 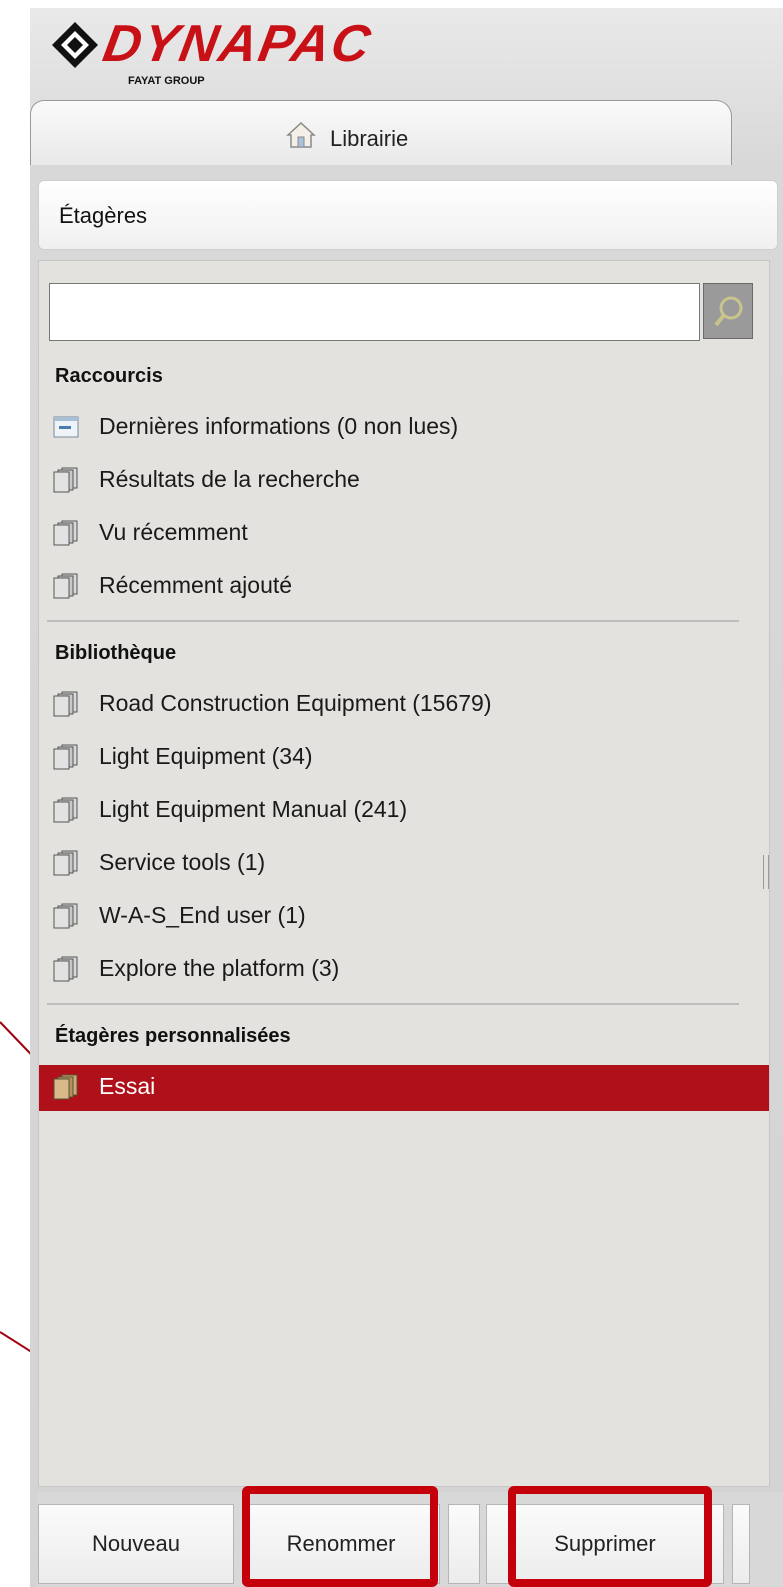 What do you see at coordinates (341, 1544) in the screenshot?
I see `rename-button: Renommer` at bounding box center [341, 1544].